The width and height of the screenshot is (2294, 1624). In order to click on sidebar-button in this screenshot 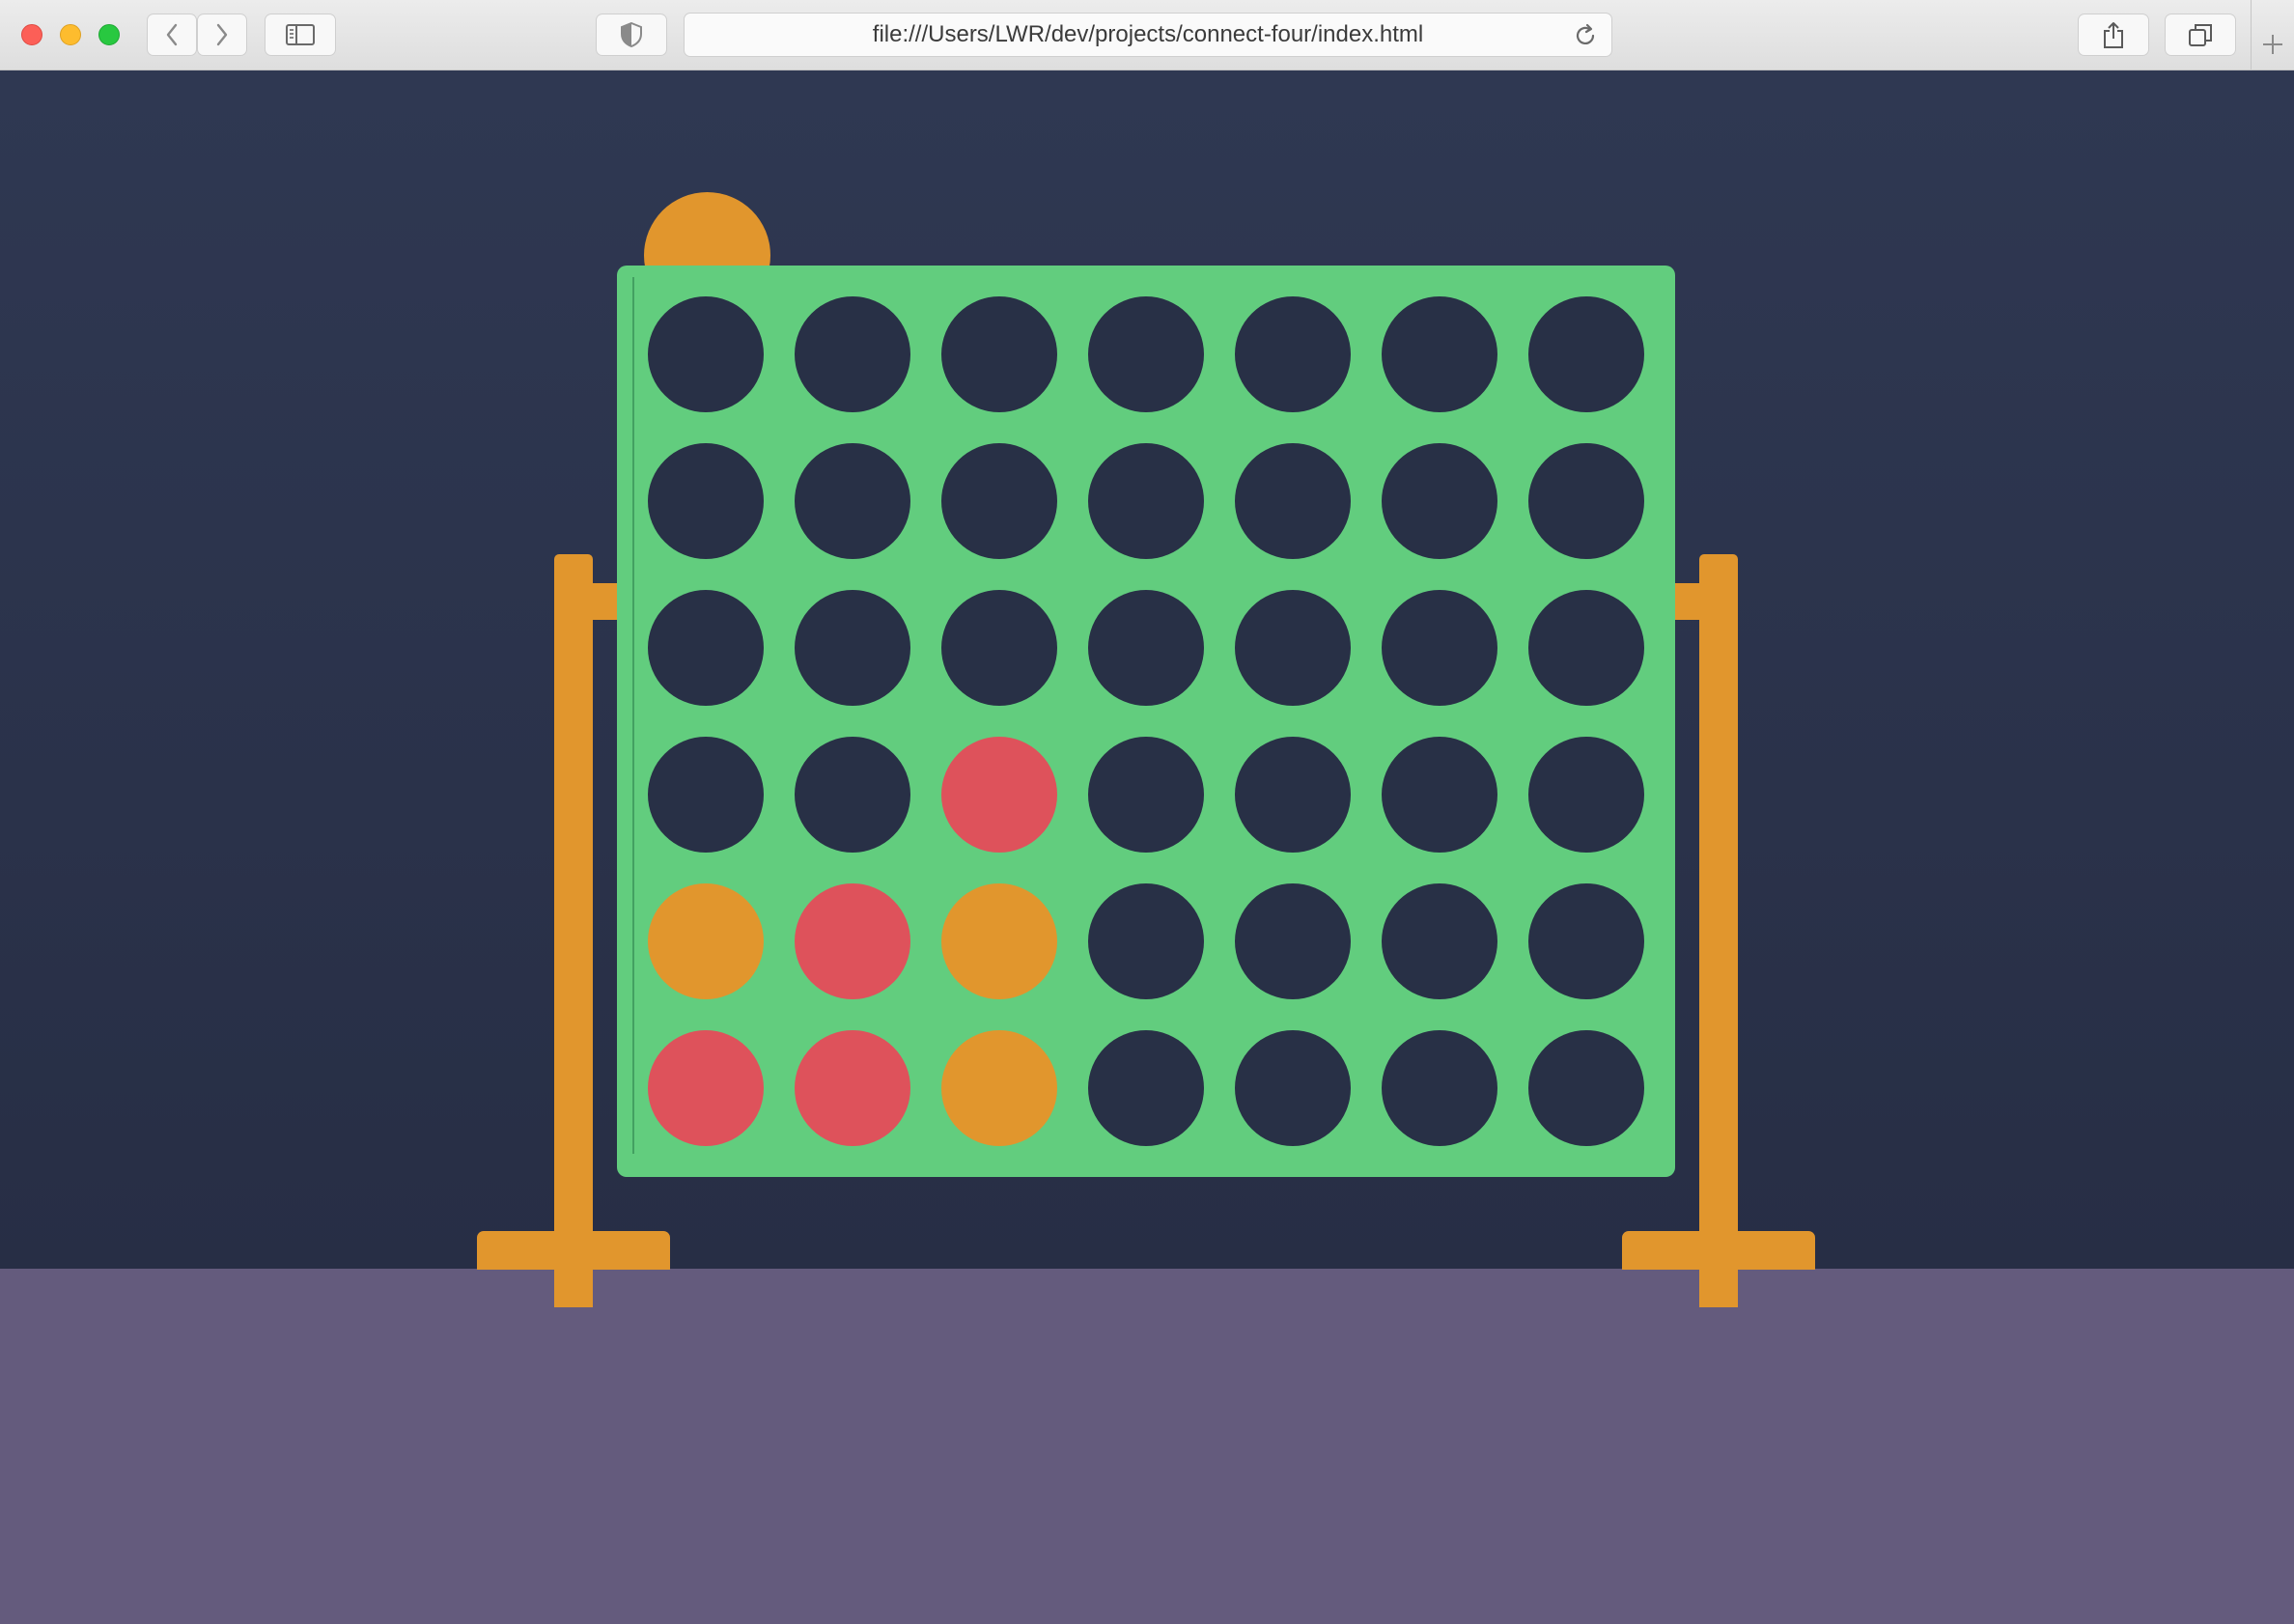, I will do `click(300, 35)`.